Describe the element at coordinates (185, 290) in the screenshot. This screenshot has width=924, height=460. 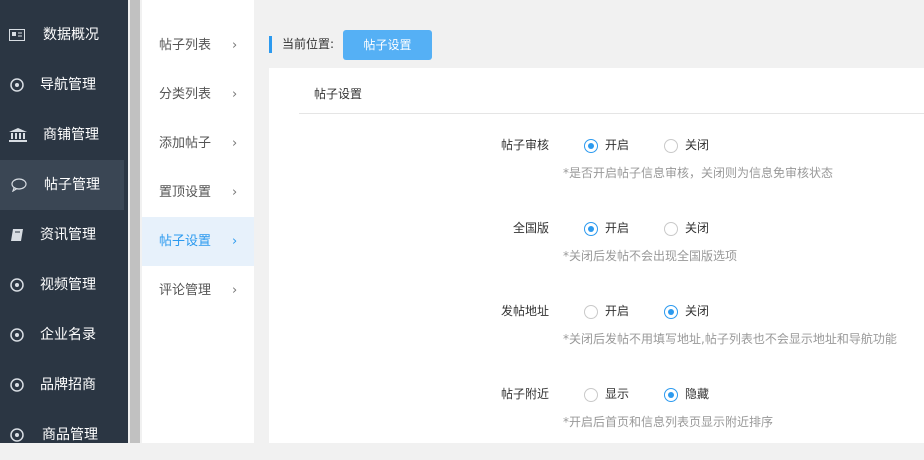
I see `subnav-item-label: 评论管理` at that location.